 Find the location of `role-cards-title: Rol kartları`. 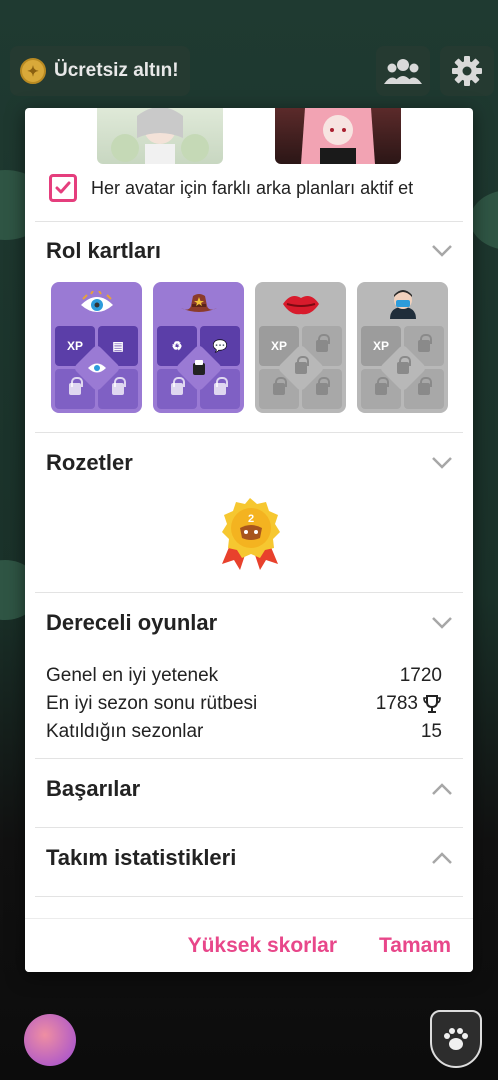

role-cards-title: Rol kartları is located at coordinates (103, 250).